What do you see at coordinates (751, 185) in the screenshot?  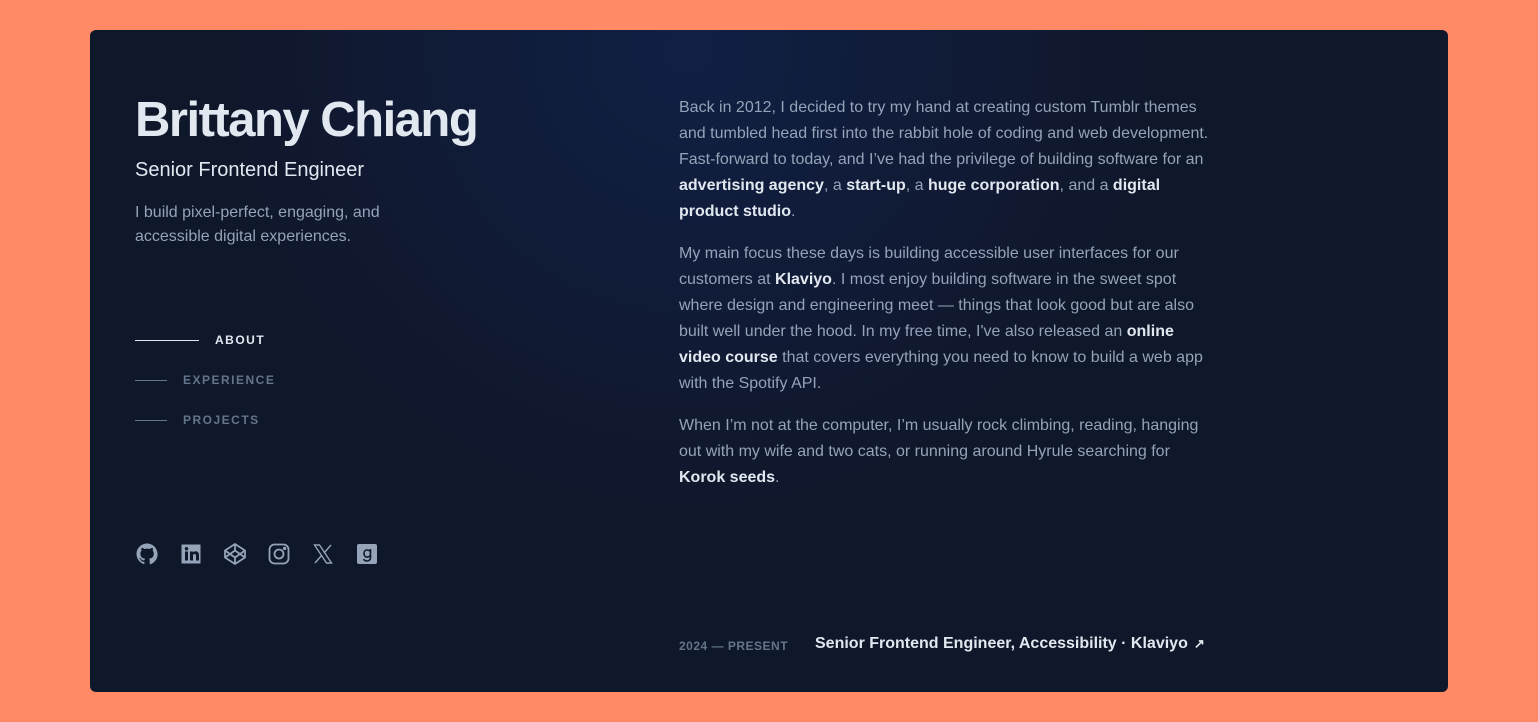 I see `advertising-agency-link: advertising agency` at bounding box center [751, 185].